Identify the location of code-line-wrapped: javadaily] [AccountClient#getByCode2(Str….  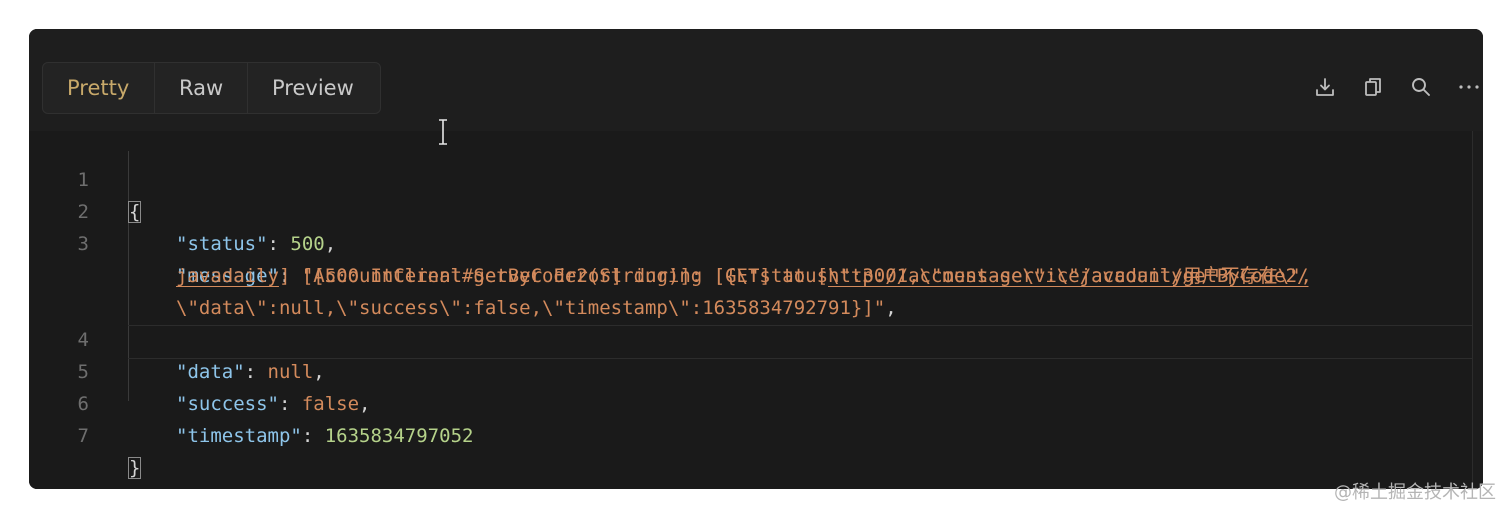
(750, 257).